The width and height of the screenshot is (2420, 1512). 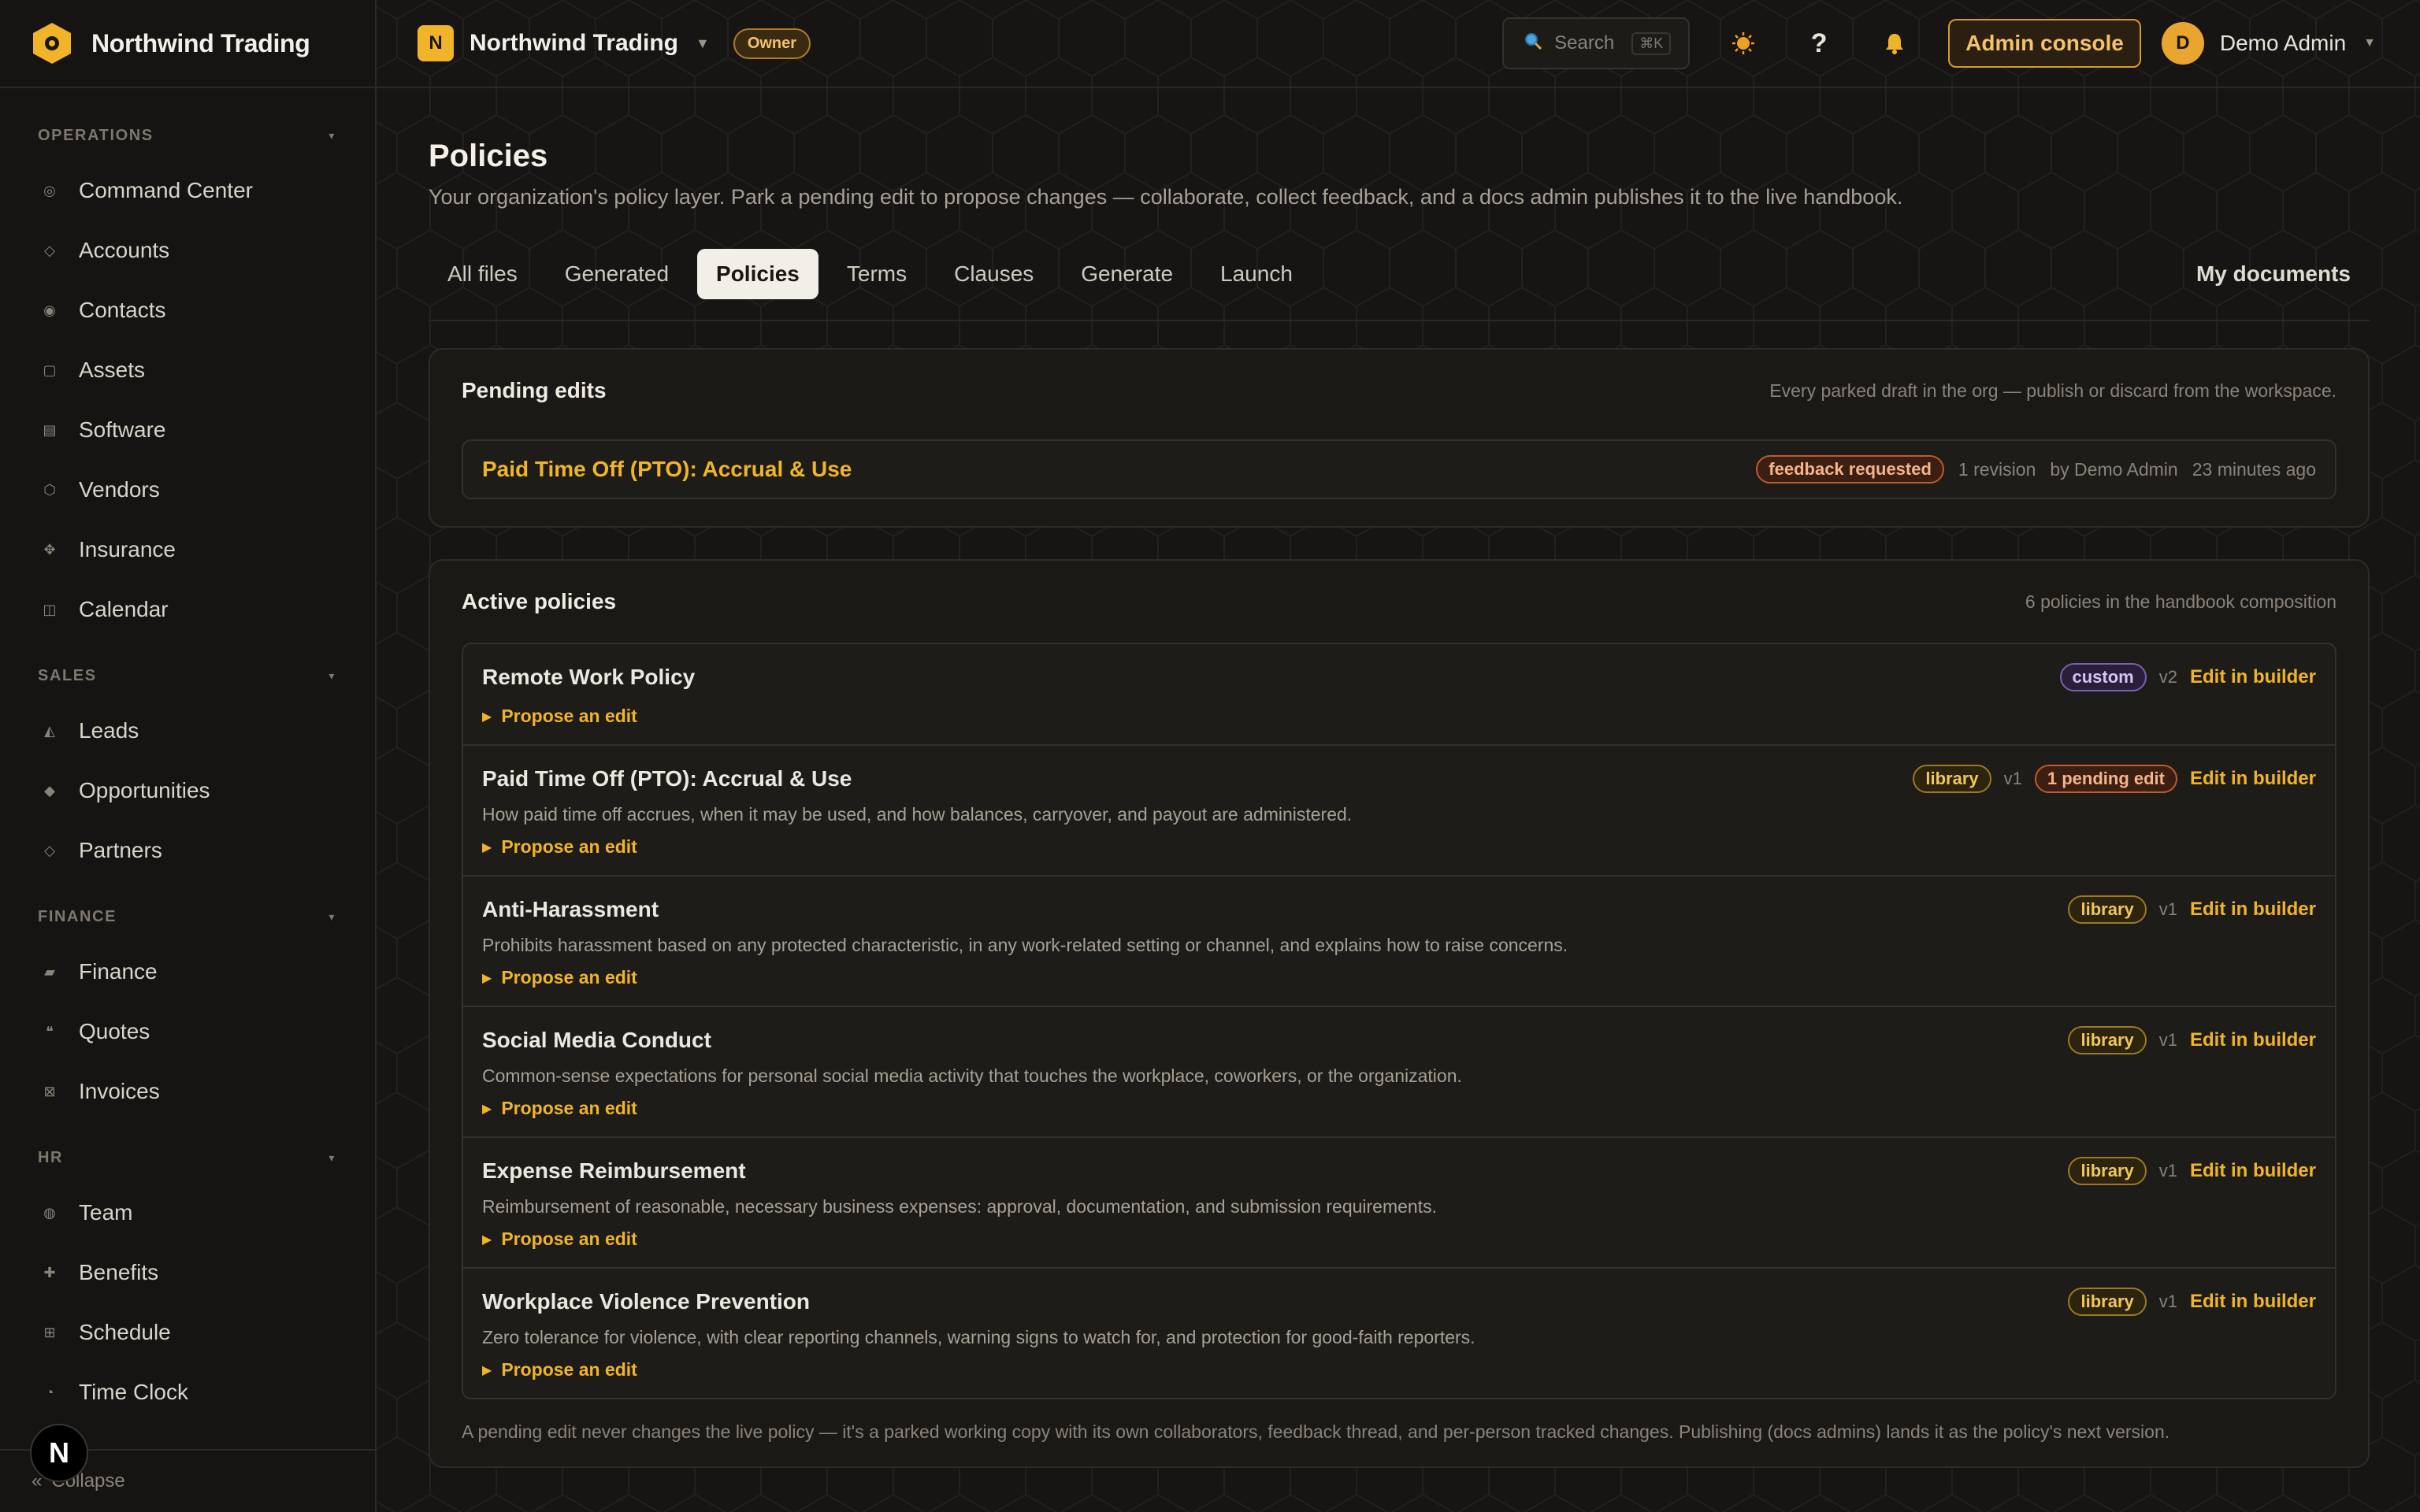 What do you see at coordinates (187, 609) in the screenshot?
I see `sidebar-item-calendar: ◫ Calendar` at bounding box center [187, 609].